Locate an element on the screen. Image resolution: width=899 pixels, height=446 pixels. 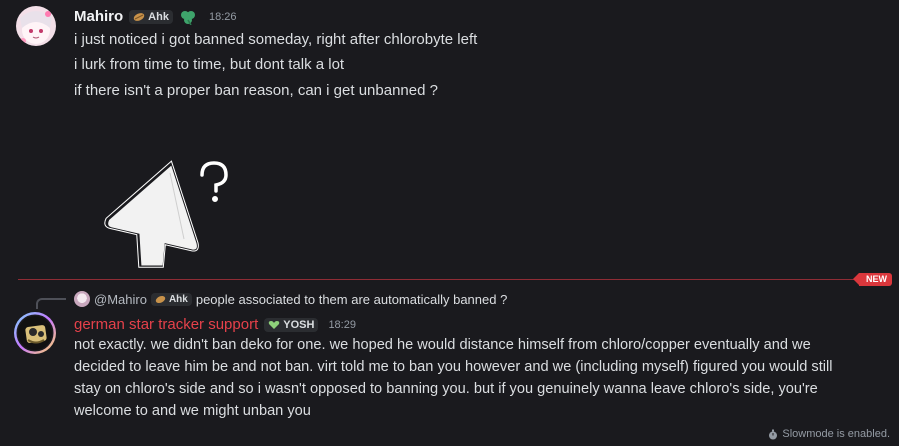
reply-author: @Mahiro is located at coordinates (120, 299).